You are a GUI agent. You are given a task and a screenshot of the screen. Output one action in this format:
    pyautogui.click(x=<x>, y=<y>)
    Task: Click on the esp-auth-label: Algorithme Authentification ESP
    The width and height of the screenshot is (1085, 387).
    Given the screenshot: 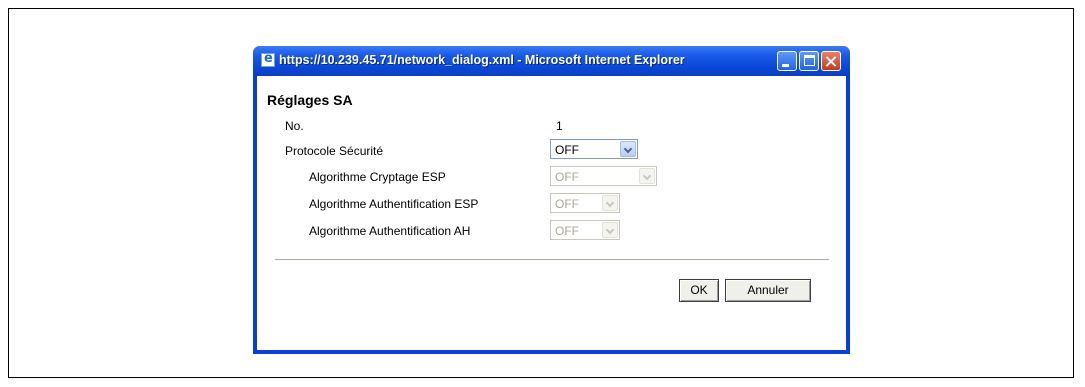 What is the action you would take?
    pyautogui.click(x=394, y=204)
    